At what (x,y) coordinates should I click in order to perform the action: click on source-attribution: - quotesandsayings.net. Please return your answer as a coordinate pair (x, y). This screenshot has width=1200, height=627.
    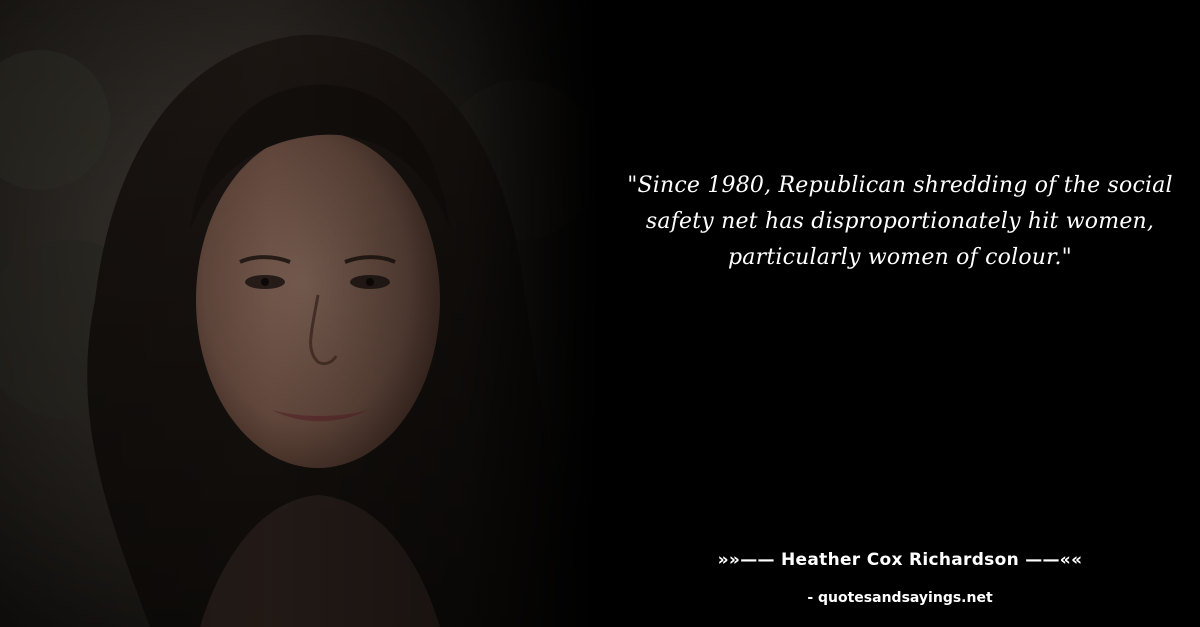
    Looking at the image, I should click on (900, 598).